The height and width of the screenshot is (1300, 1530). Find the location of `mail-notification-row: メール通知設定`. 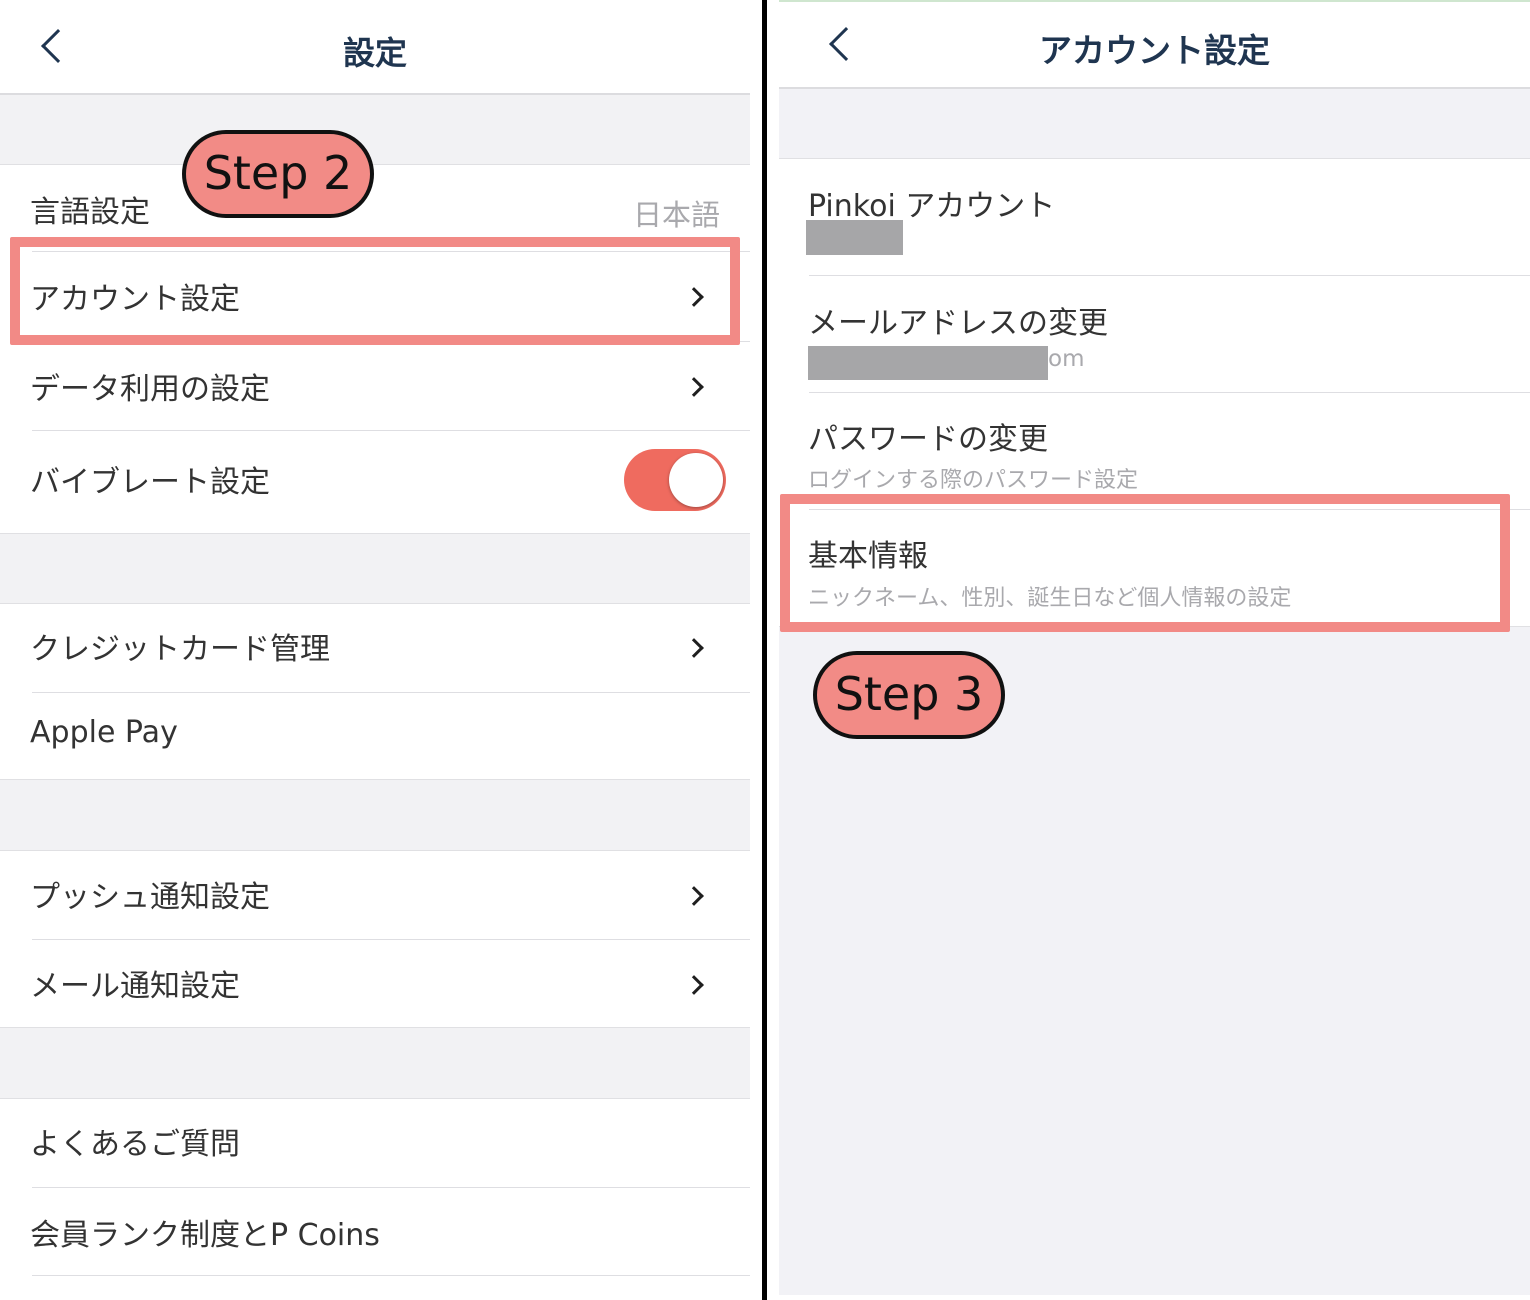

mail-notification-row: メール通知設定 is located at coordinates (375, 984).